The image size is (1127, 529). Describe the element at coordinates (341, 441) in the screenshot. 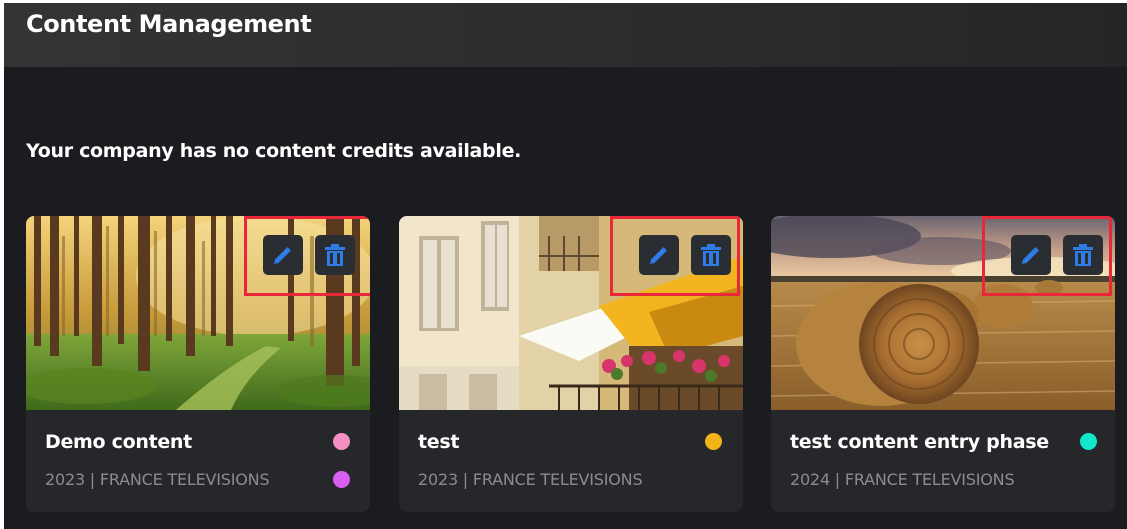

I see `status-dot-pink` at that location.